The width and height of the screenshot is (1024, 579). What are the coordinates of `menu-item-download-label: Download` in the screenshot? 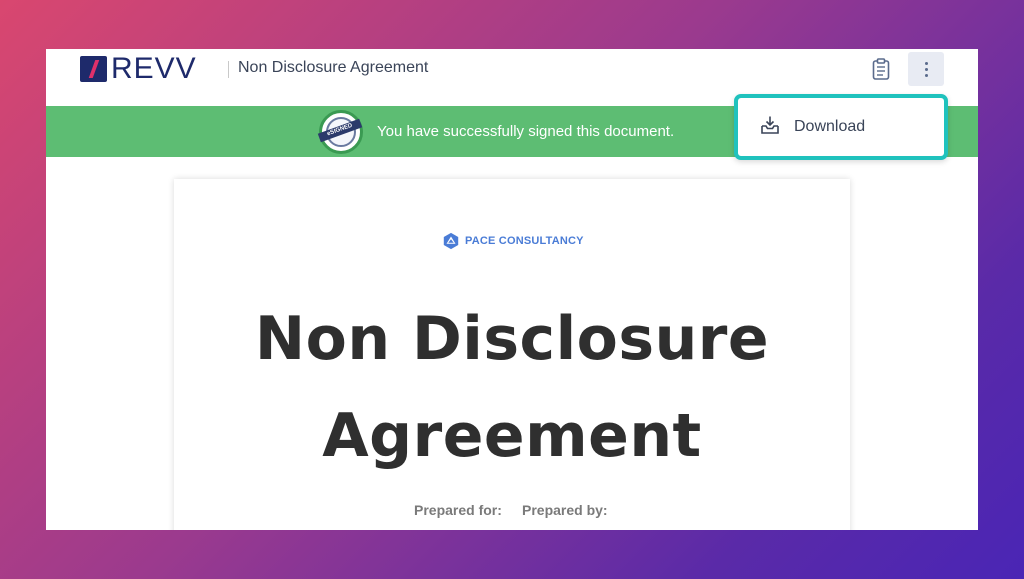 It's located at (830, 126).